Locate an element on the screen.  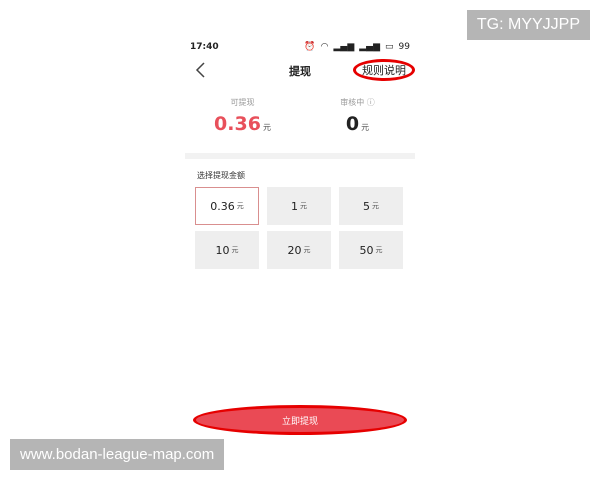
amount-option: 0.36 元 is located at coordinates (227, 206).